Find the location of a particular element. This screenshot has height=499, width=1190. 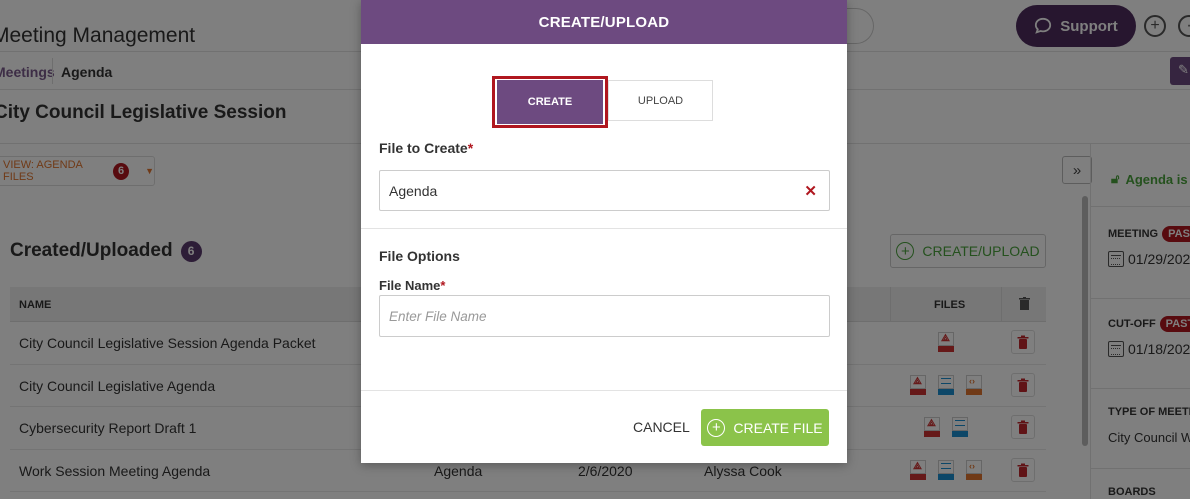

modal-footer: CANCEL + CREATE FILE is located at coordinates (604, 426).